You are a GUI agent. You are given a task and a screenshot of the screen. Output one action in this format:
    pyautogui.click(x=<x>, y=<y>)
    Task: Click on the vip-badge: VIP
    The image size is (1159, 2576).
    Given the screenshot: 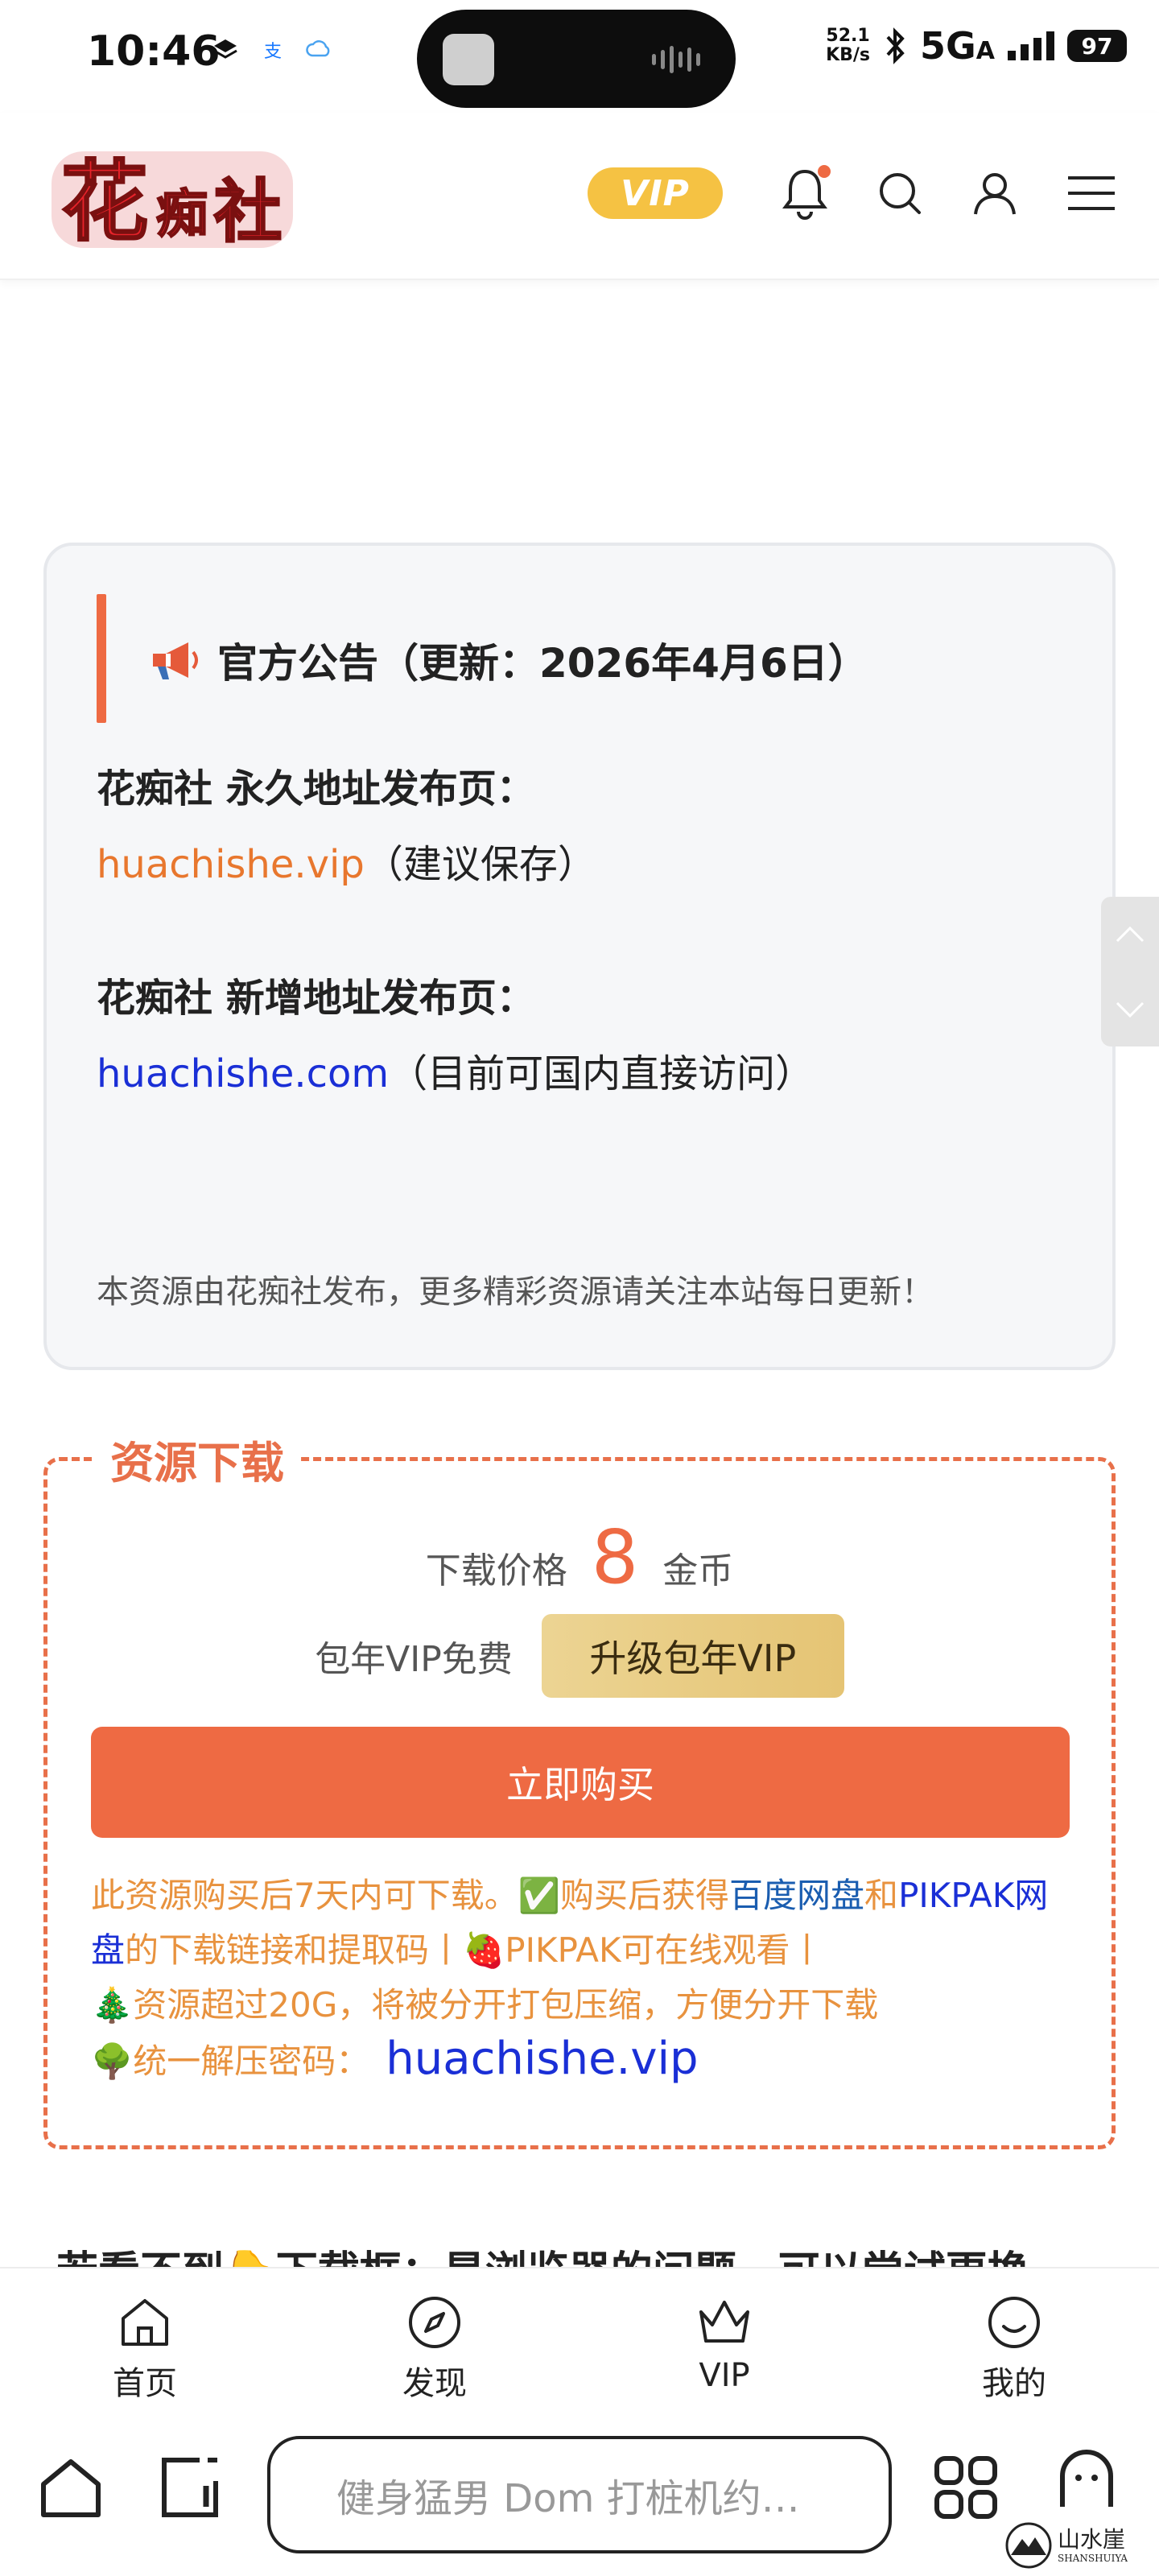 What is the action you would take?
    pyautogui.click(x=655, y=193)
    